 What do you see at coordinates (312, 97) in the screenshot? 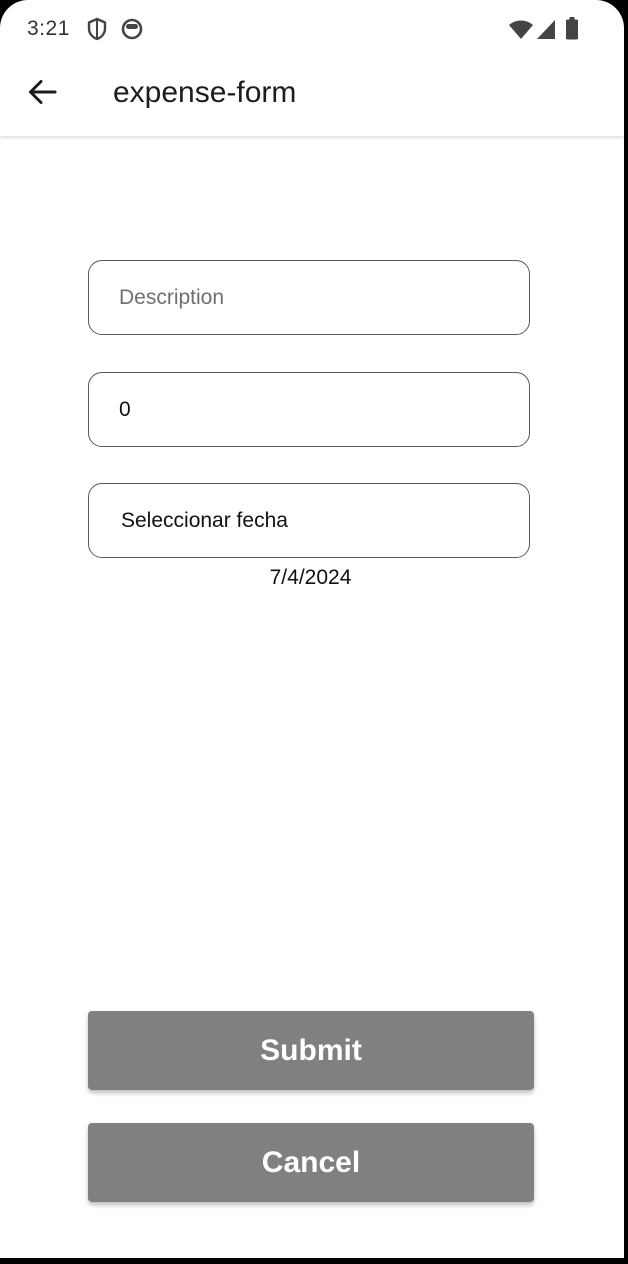
I see `app-bar: expense-form` at bounding box center [312, 97].